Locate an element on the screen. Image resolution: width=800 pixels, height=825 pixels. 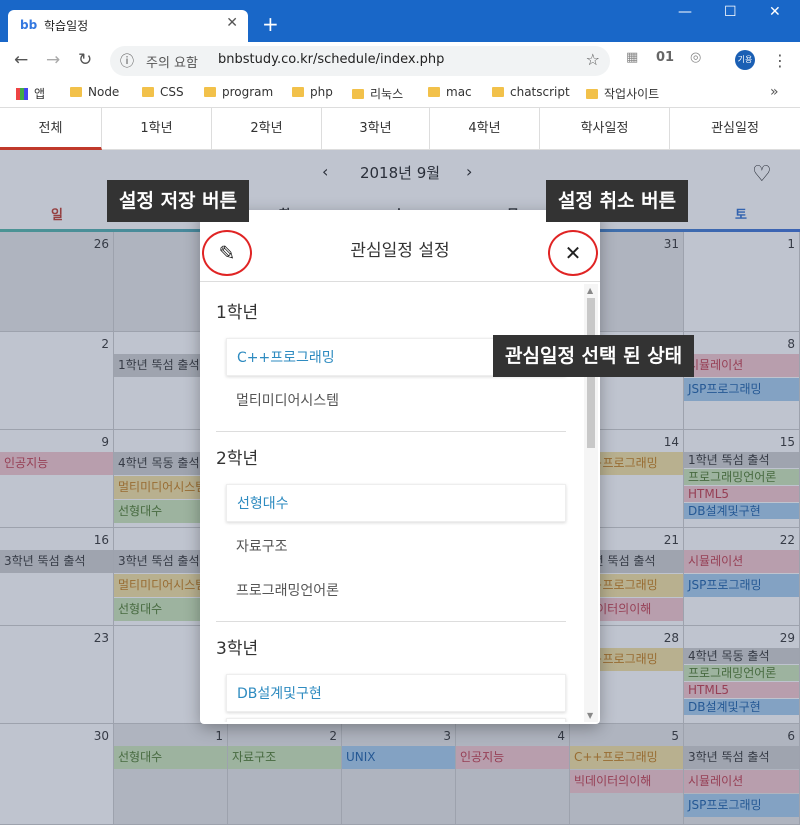
tab-grade2: 2학년 is located at coordinates (267, 129).